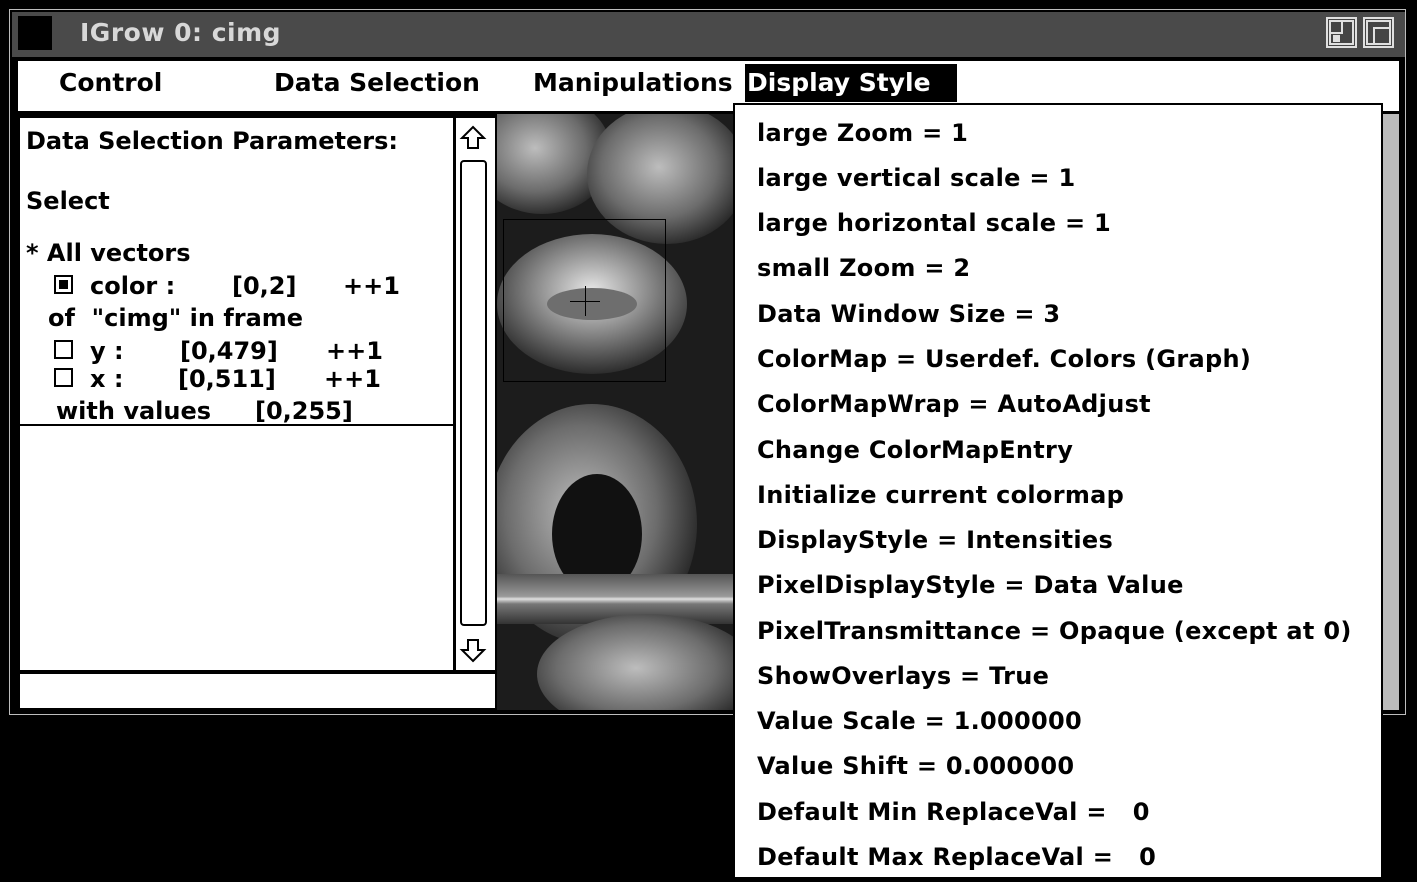 This screenshot has height=882, width=1417. Describe the element at coordinates (257, 691) in the screenshot. I see `command-field` at that location.